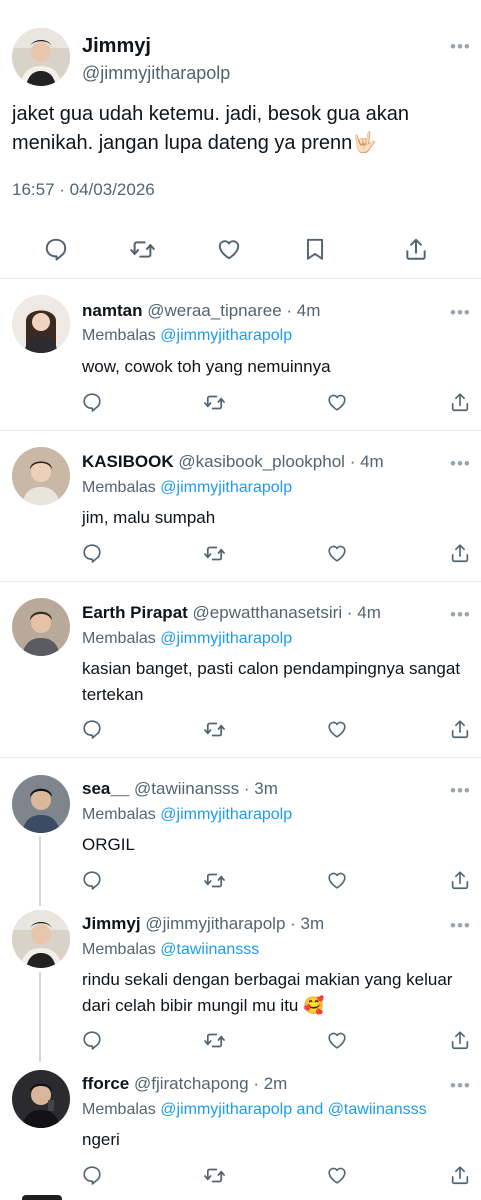 This screenshot has height=1200, width=481. What do you see at coordinates (156, 73) in the screenshot?
I see `author-handle: @jimmyjitharapolp` at bounding box center [156, 73].